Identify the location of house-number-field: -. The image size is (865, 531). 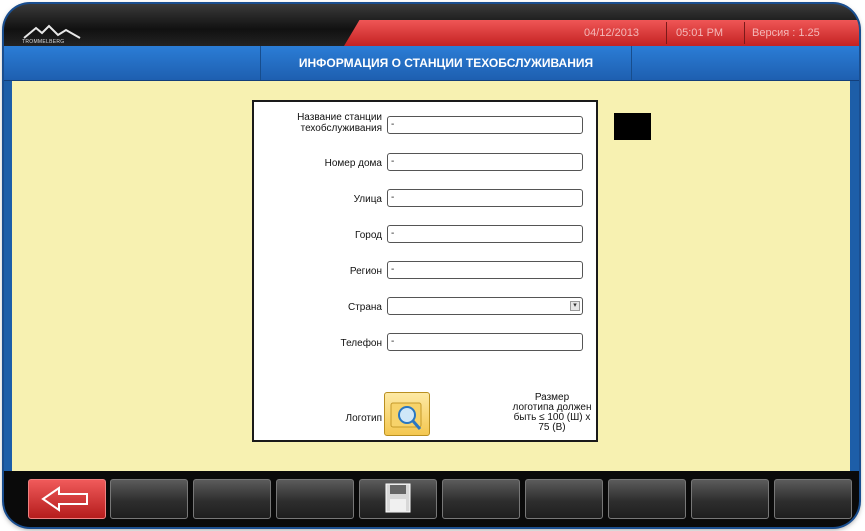
(485, 162).